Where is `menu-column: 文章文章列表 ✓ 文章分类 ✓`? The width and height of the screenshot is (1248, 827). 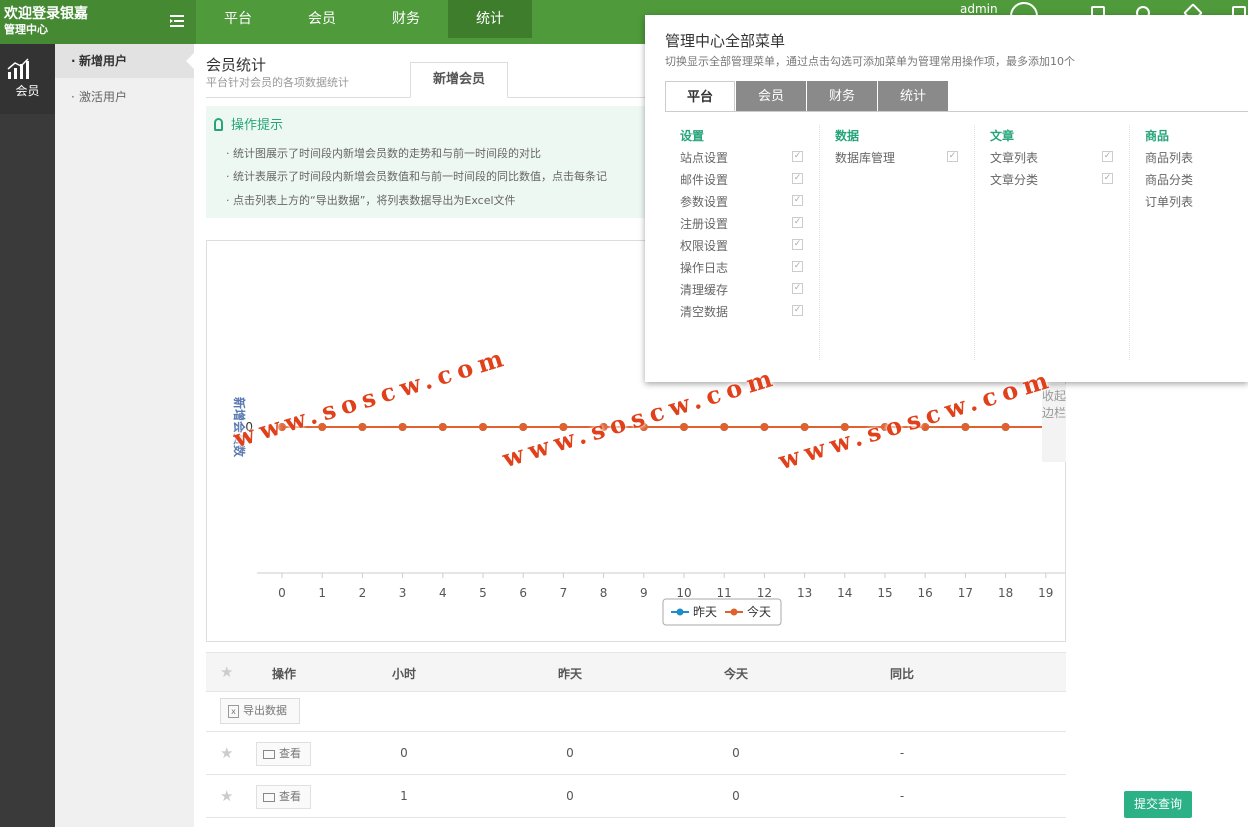
menu-column: 文章文章列表 ✓ 文章分类 ✓ is located at coordinates (1052, 242).